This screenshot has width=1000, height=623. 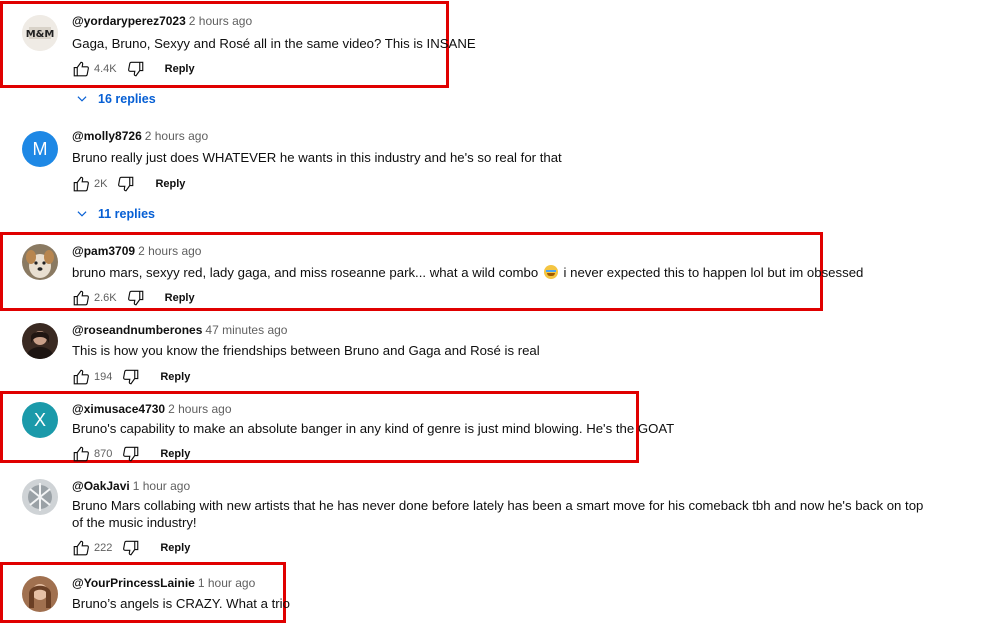 I want to click on comment-author: @OakJavi, so click(x=101, y=486).